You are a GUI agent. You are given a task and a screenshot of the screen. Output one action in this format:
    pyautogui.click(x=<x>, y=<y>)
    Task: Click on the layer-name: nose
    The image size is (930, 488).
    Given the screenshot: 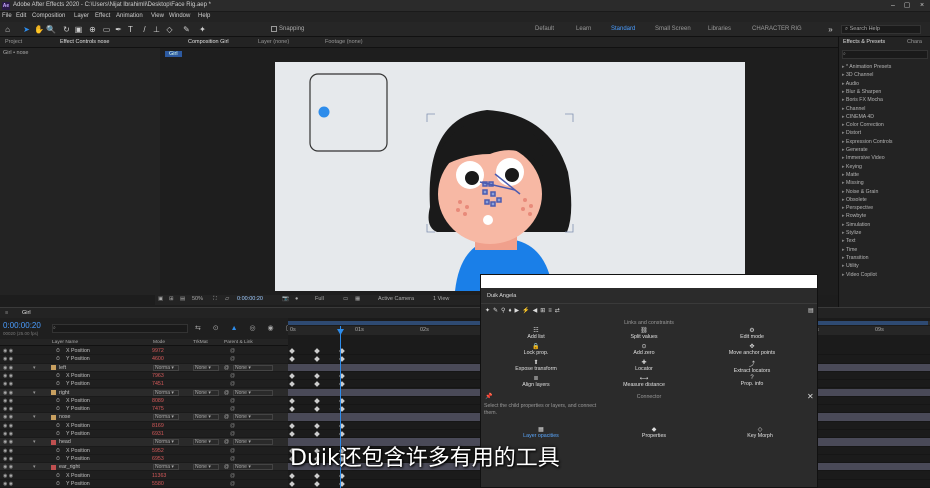 What is the action you would take?
    pyautogui.click(x=65, y=417)
    